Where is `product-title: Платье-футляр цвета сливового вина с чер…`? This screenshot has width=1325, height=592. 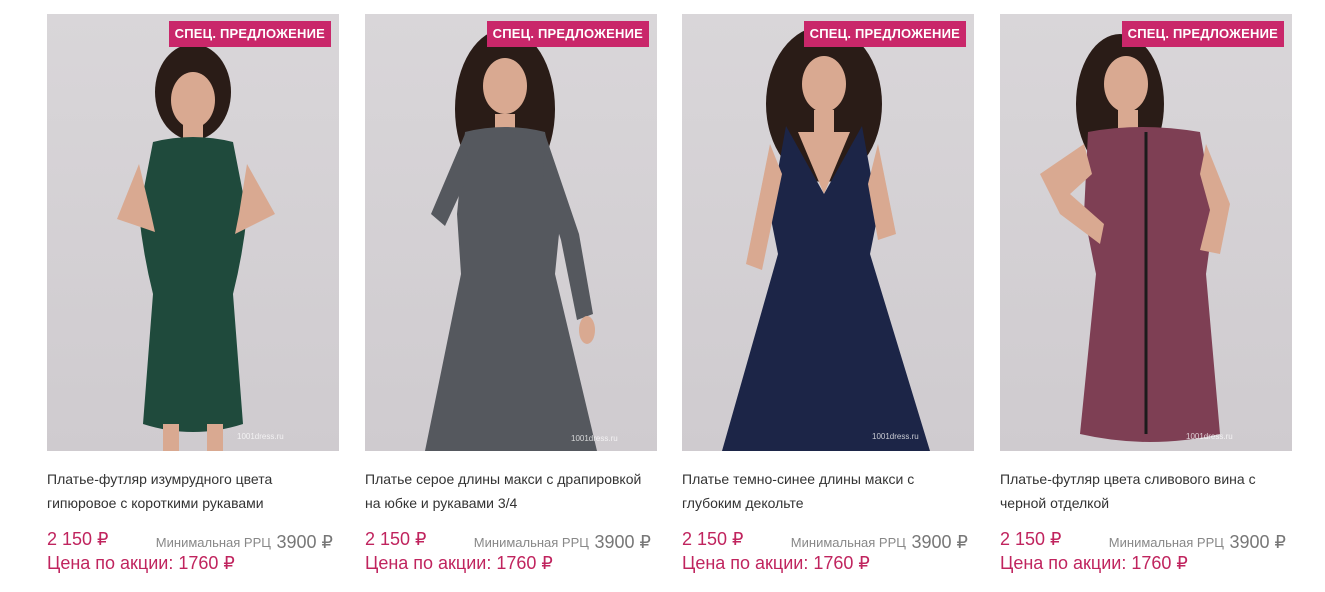 product-title: Платье-футляр цвета сливового вина с чер… is located at coordinates (1146, 491).